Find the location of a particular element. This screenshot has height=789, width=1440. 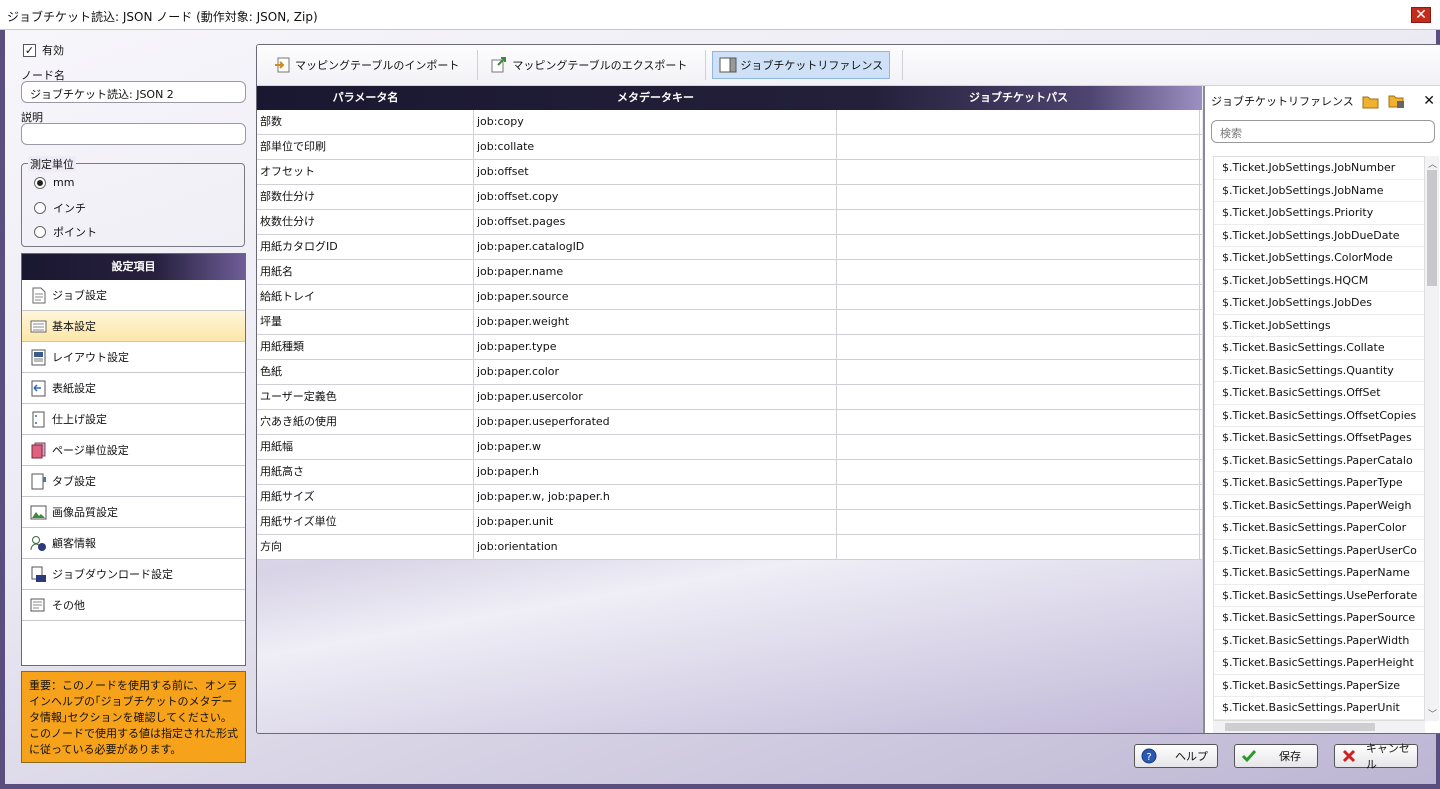

reference-list-item: $.Ticket.JobSettings is located at coordinates (1319, 326).